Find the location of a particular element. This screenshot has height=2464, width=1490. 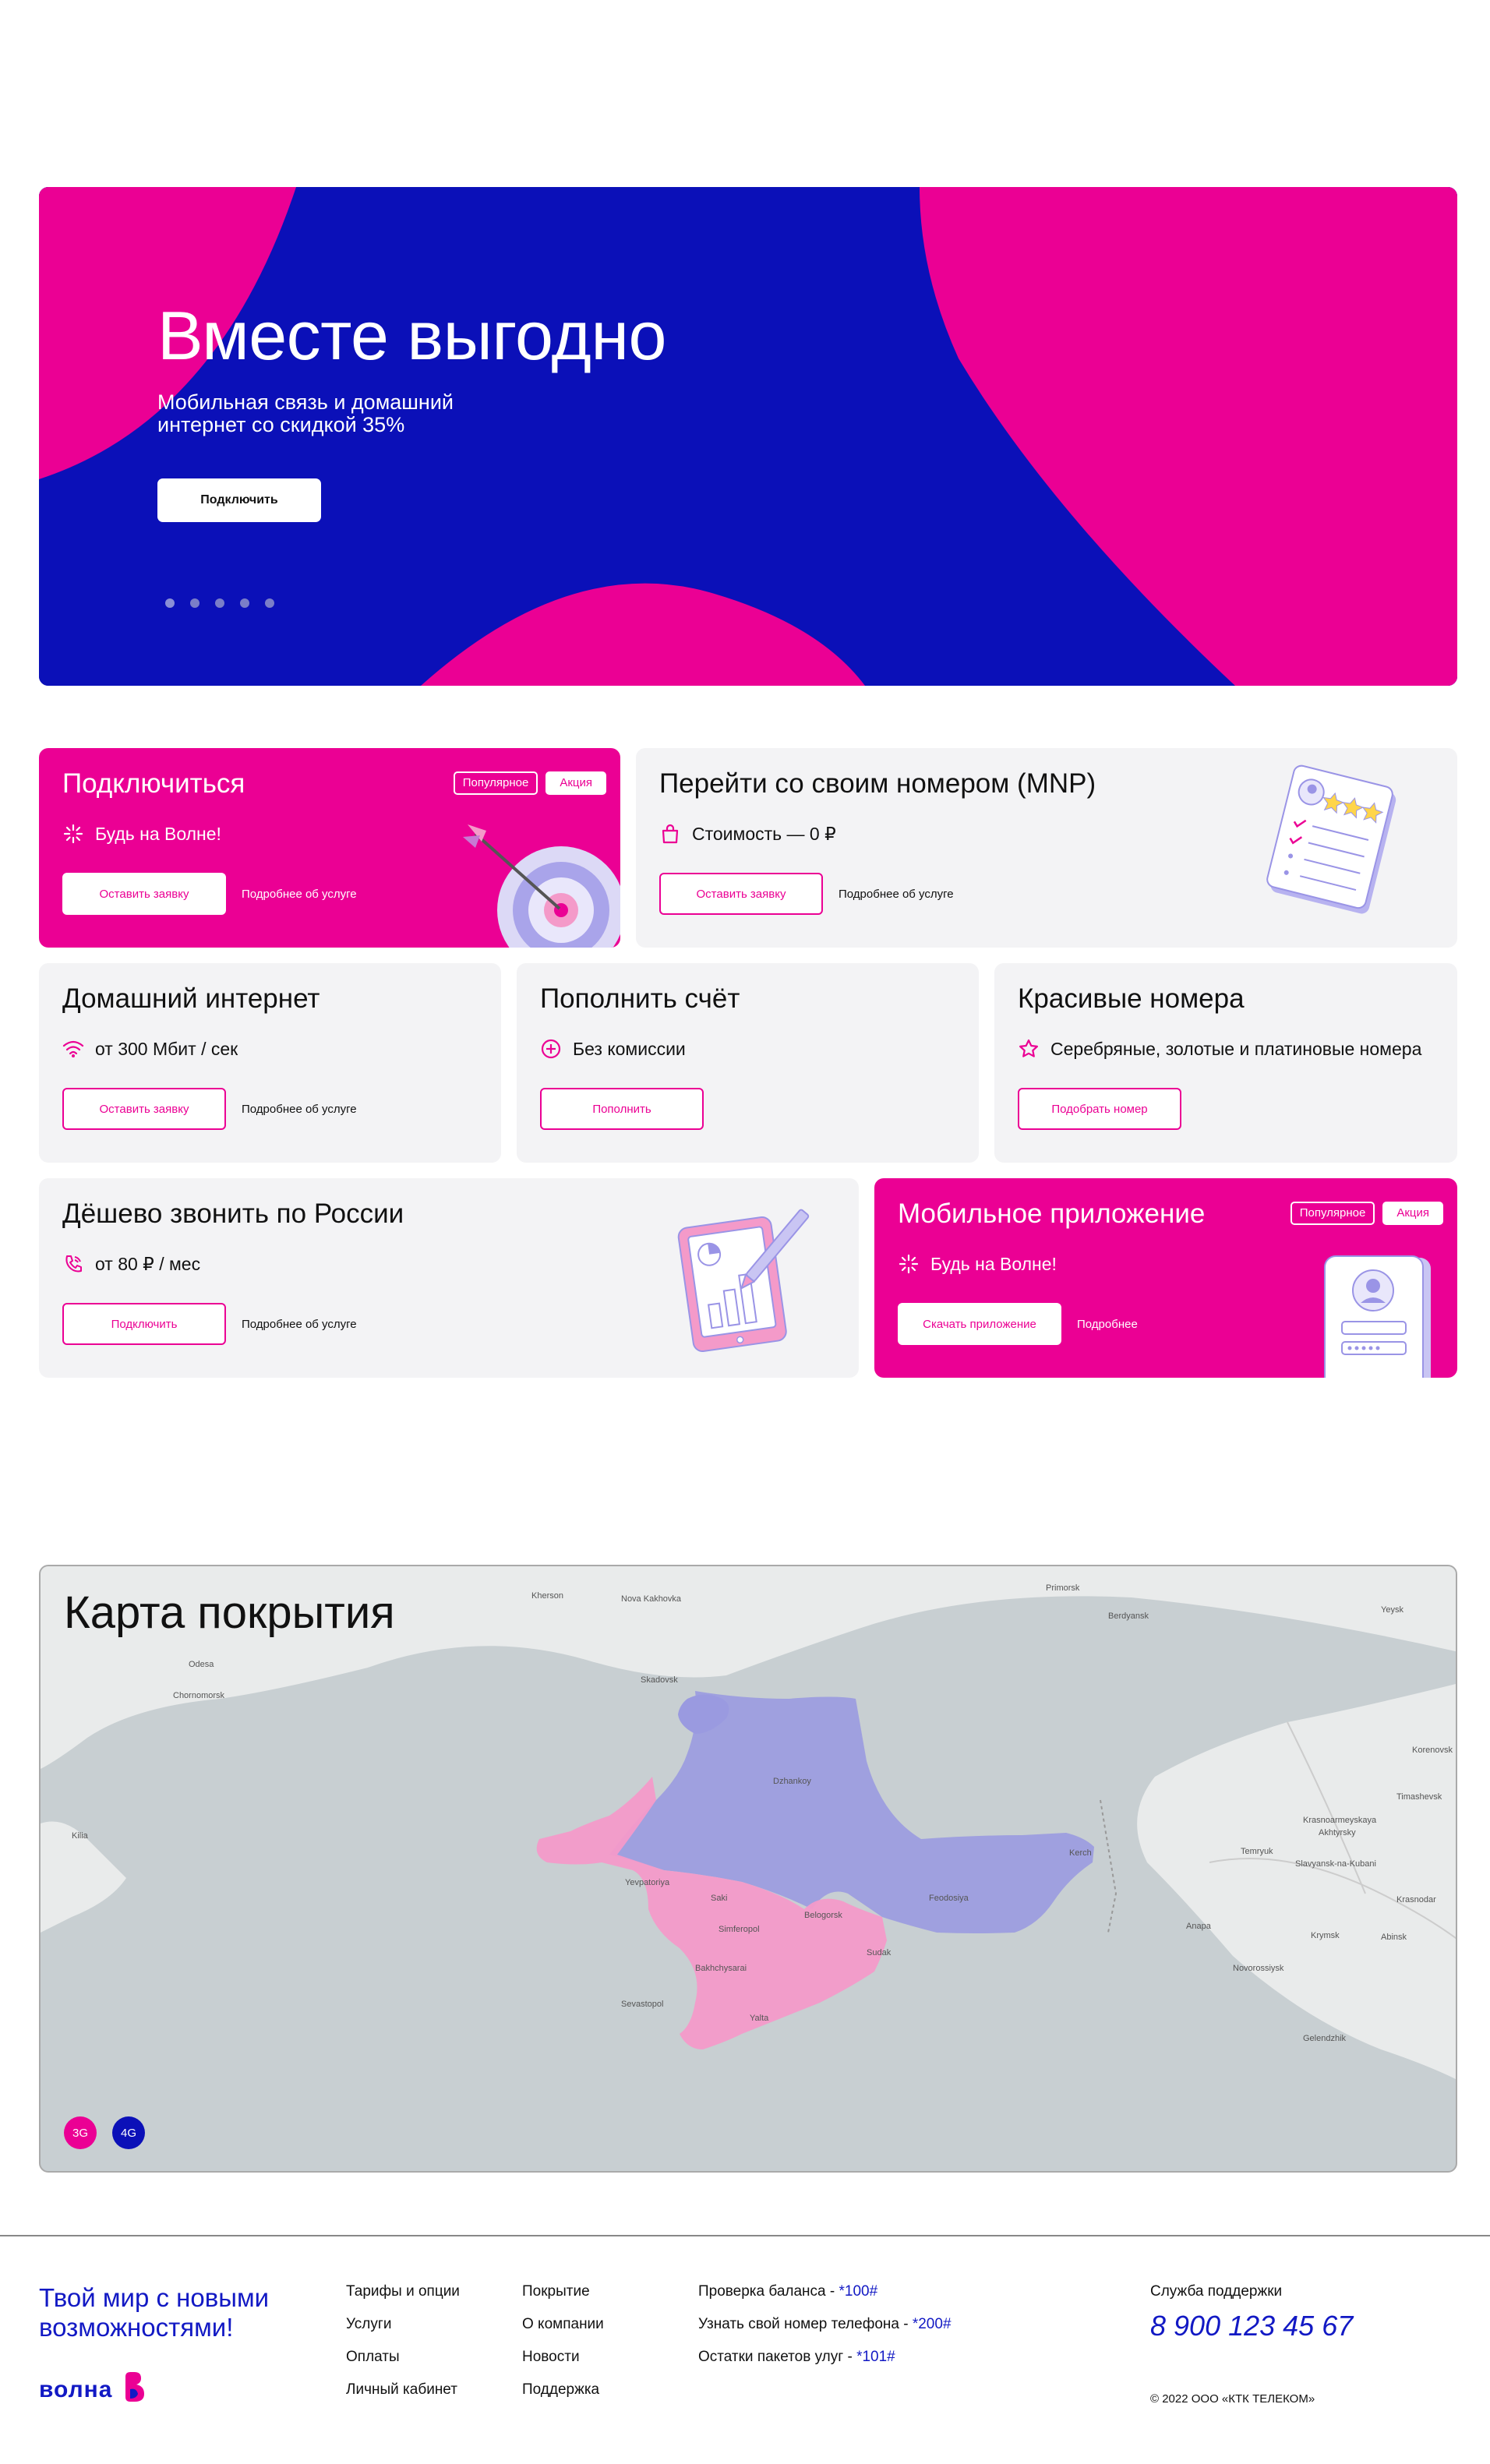

map-place-label: Feodosiya is located at coordinates (949, 1899).